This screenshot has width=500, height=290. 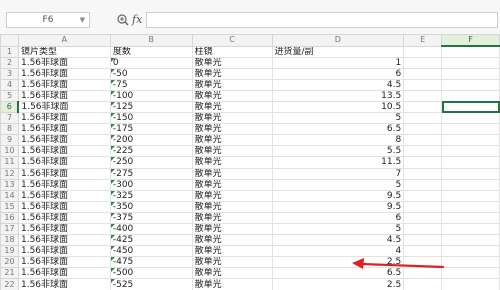 What do you see at coordinates (151, 273) in the screenshot?
I see `cell-b: -500` at bounding box center [151, 273].